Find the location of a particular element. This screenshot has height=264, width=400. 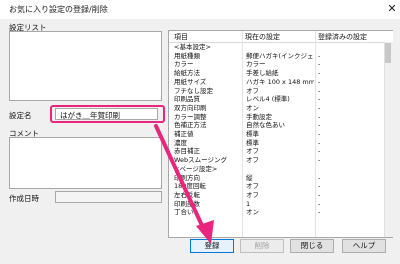

arrow-head is located at coordinates (205, 232).